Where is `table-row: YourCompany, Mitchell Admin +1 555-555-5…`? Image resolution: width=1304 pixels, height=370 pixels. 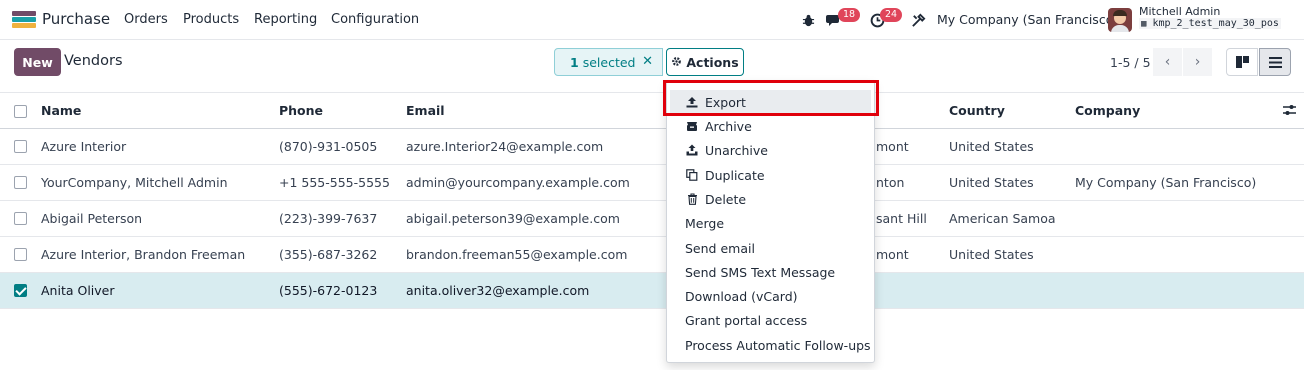
table-row: YourCompany, Mitchell Admin +1 555-555-5… is located at coordinates (652, 183).